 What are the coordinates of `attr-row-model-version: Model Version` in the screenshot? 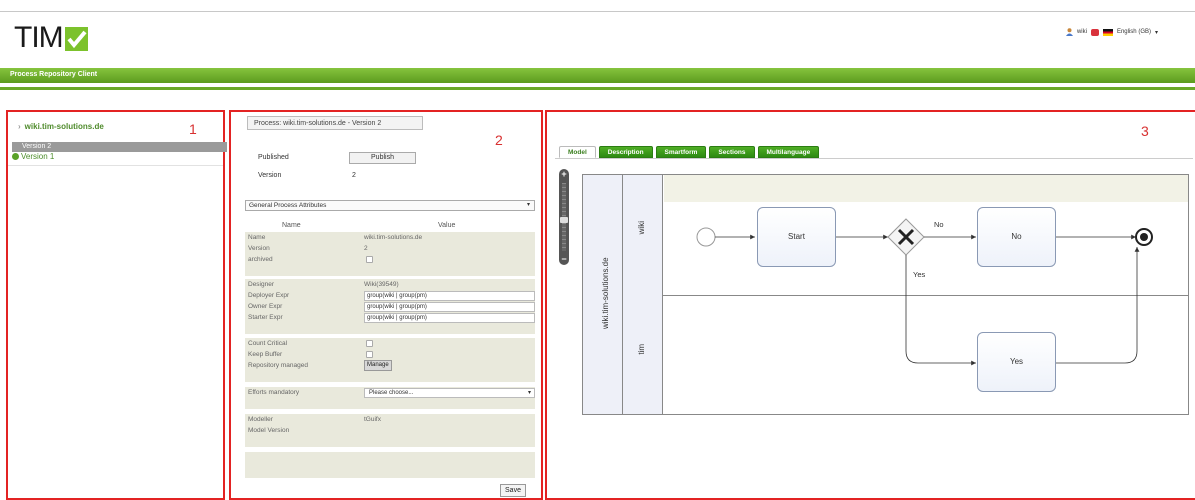 It's located at (390, 430).